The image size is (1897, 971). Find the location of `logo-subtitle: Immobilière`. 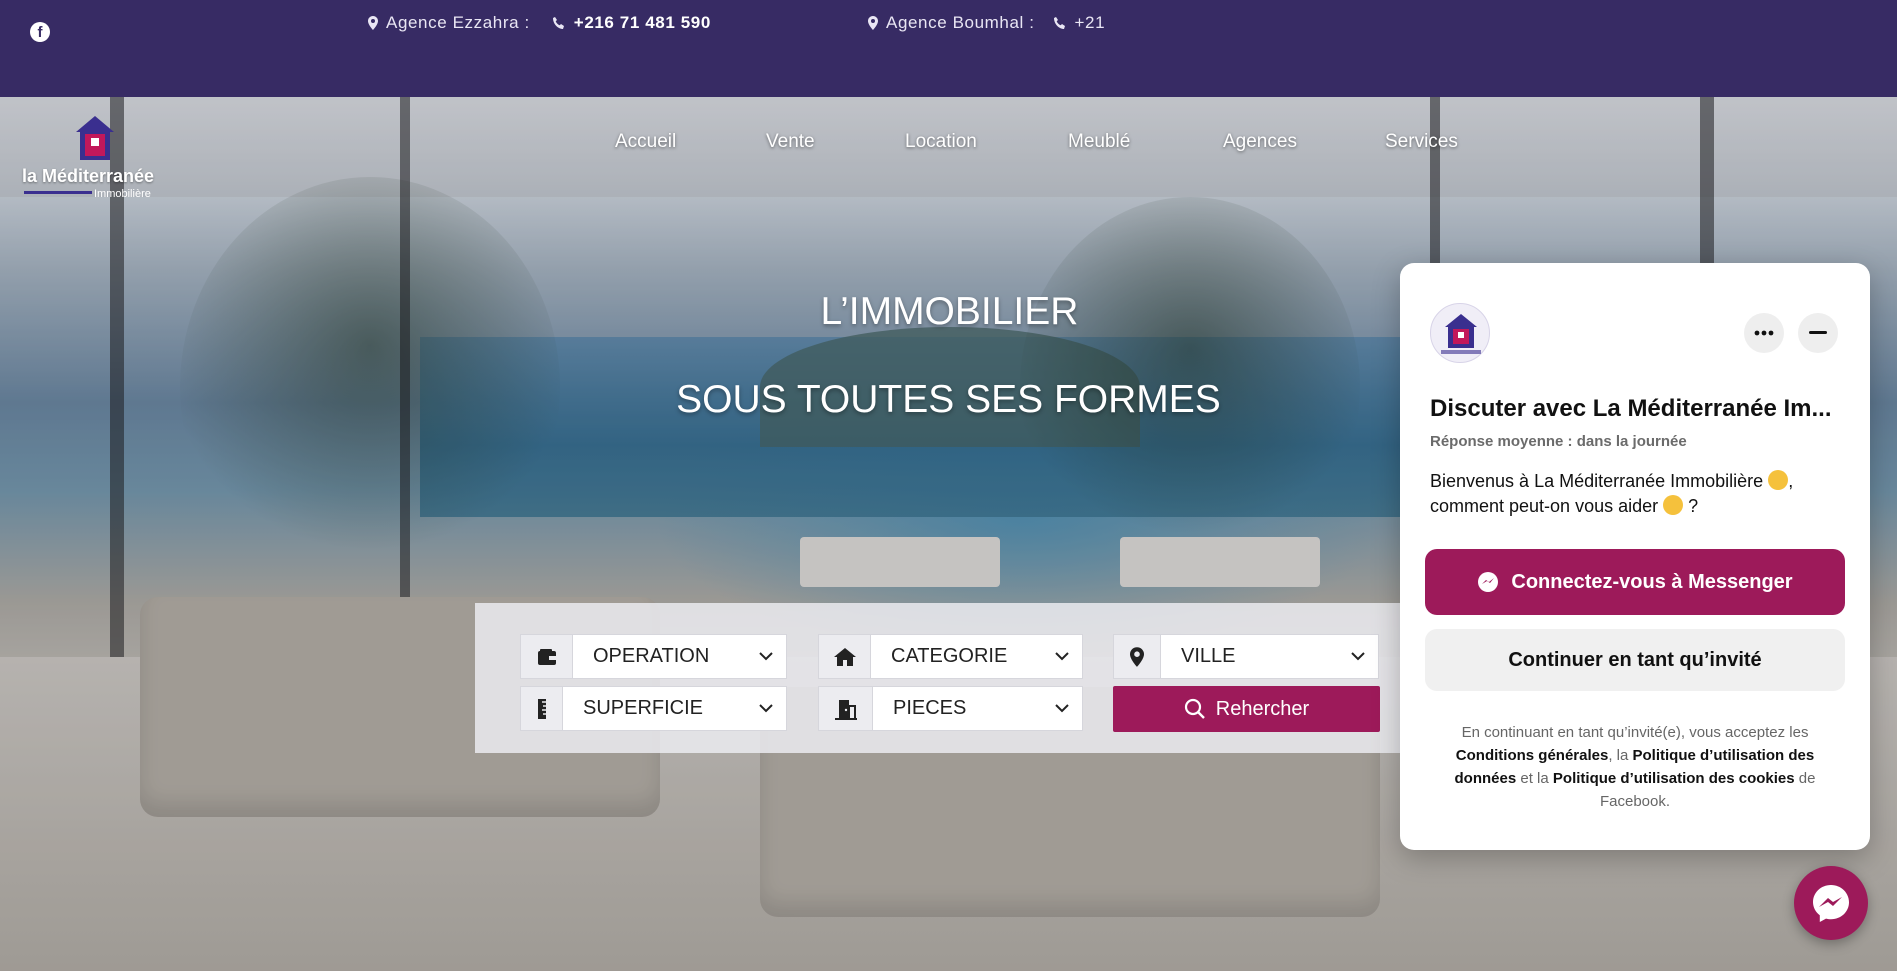

logo-subtitle: Immobilière is located at coordinates (122, 194).